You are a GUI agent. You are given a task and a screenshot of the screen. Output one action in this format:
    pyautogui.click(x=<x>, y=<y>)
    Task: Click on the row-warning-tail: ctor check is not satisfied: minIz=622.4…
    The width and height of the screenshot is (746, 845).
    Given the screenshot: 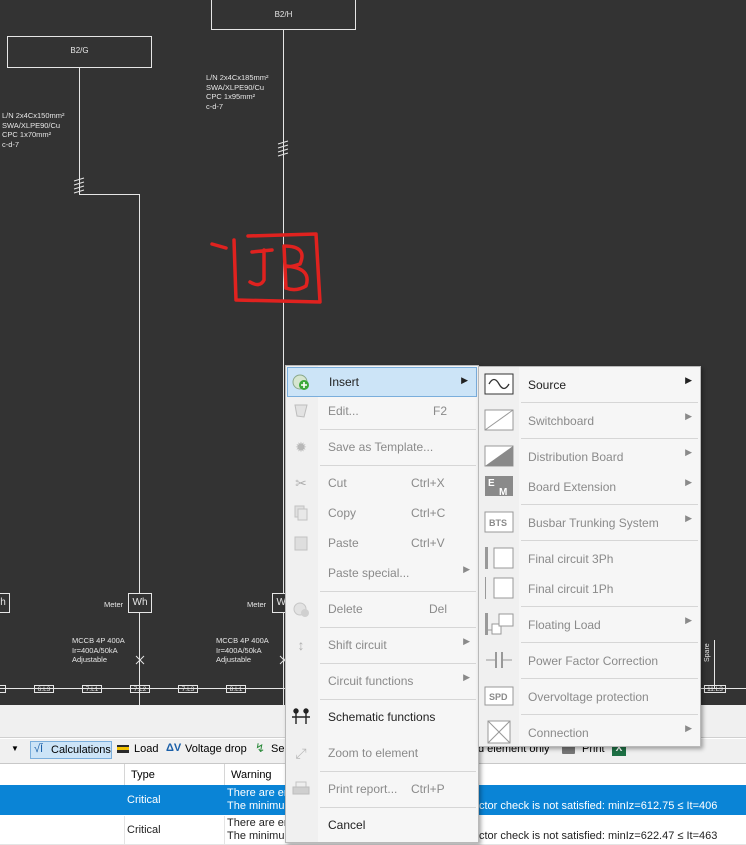 What is the action you would take?
    pyautogui.click(x=598, y=836)
    